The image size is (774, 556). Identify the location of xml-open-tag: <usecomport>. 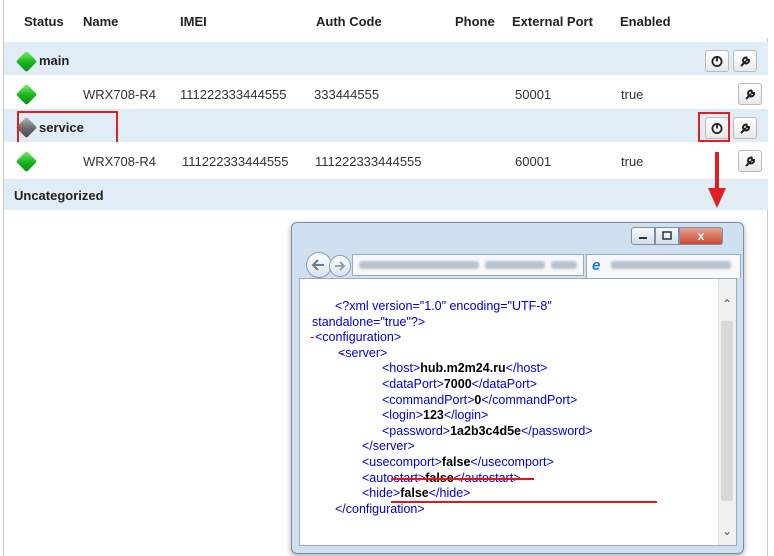
(402, 462).